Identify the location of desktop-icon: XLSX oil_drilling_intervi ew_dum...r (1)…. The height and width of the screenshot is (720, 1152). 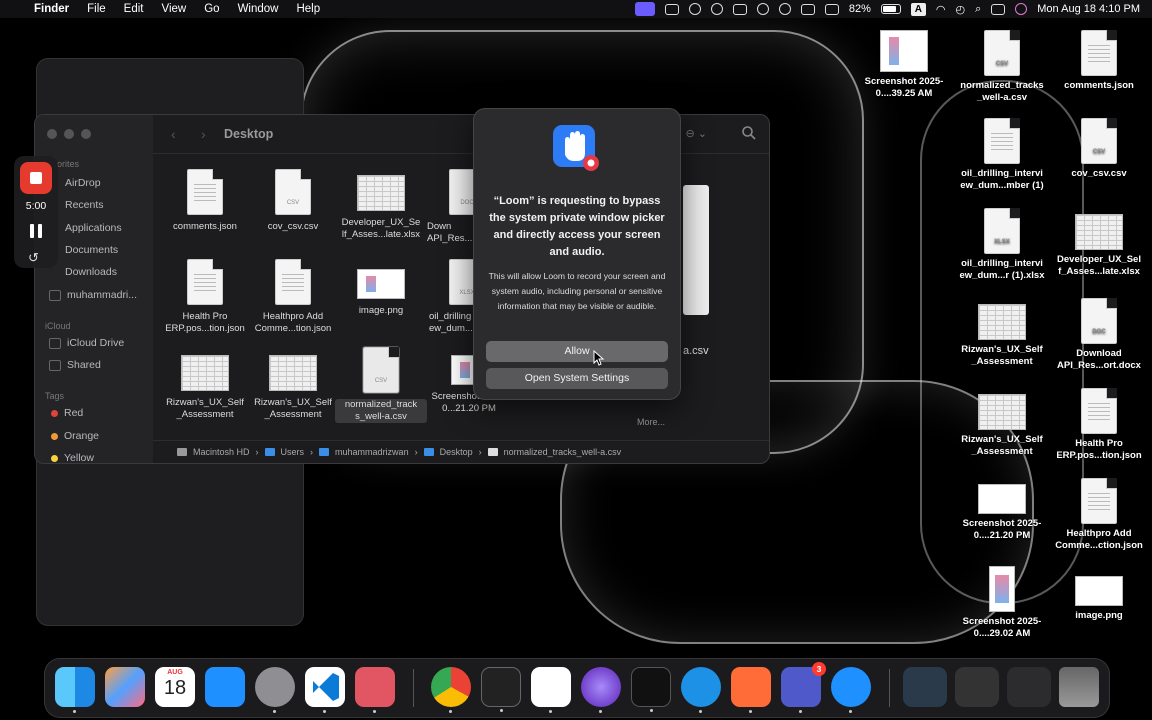
(1002, 245).